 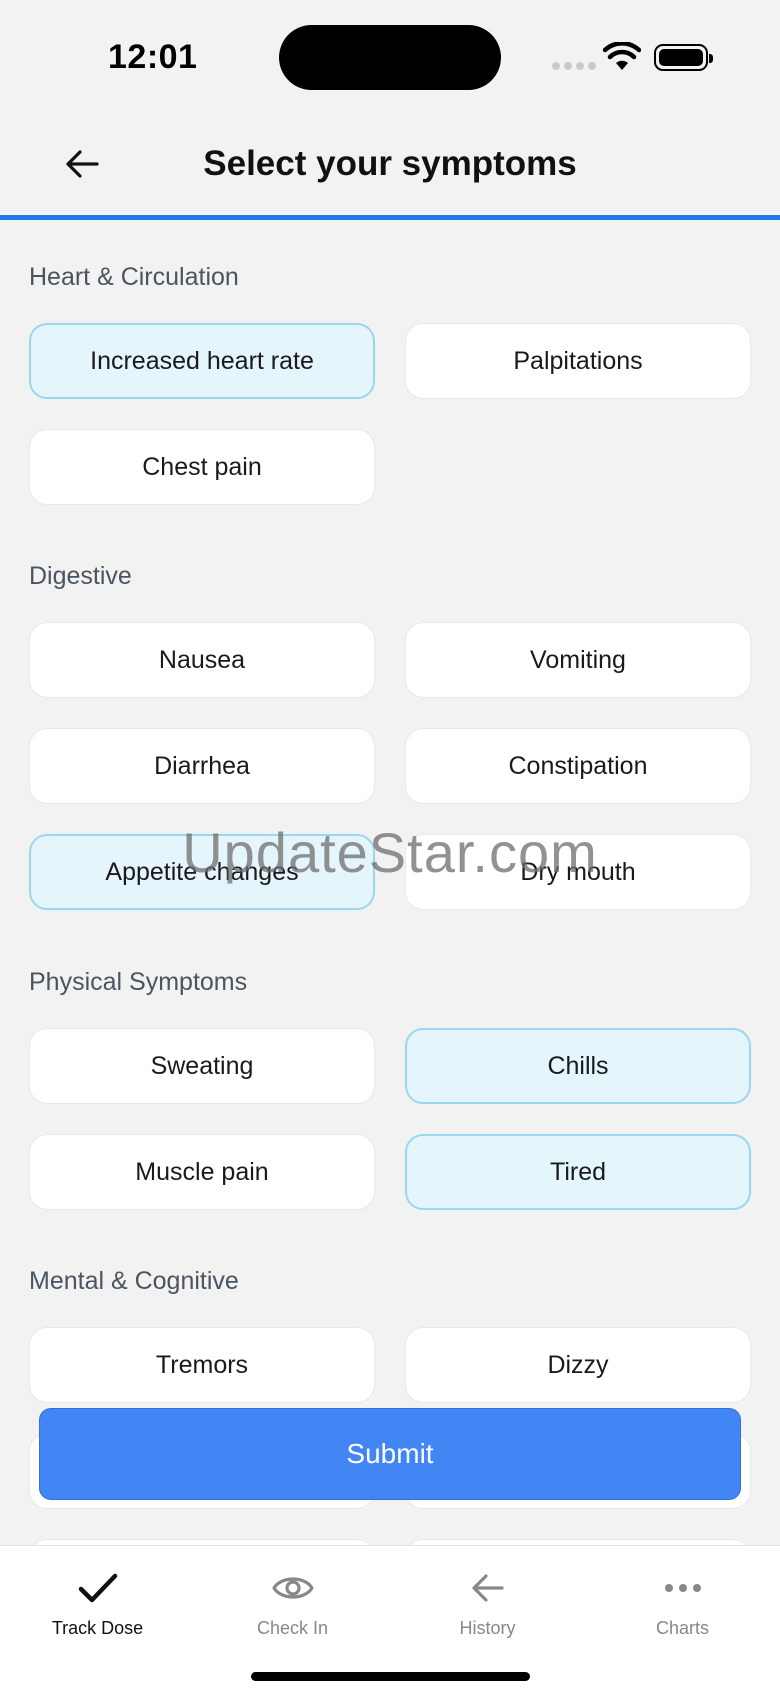 What do you see at coordinates (390, 57) in the screenshot?
I see `dynamic-island` at bounding box center [390, 57].